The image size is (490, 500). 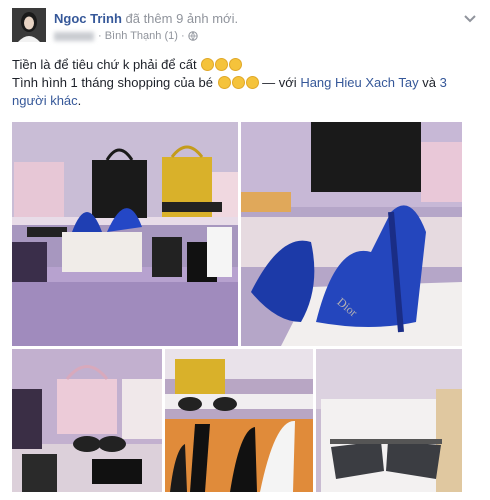 I want to click on post-meta: · Bình Thạnh (1) ·, so click(x=126, y=36).